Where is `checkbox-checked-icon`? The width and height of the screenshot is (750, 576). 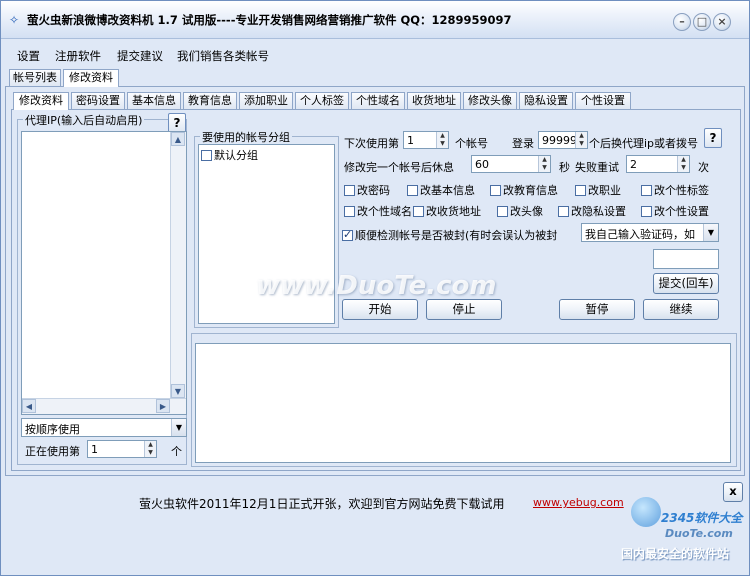 checkbox-checked-icon is located at coordinates (347, 234).